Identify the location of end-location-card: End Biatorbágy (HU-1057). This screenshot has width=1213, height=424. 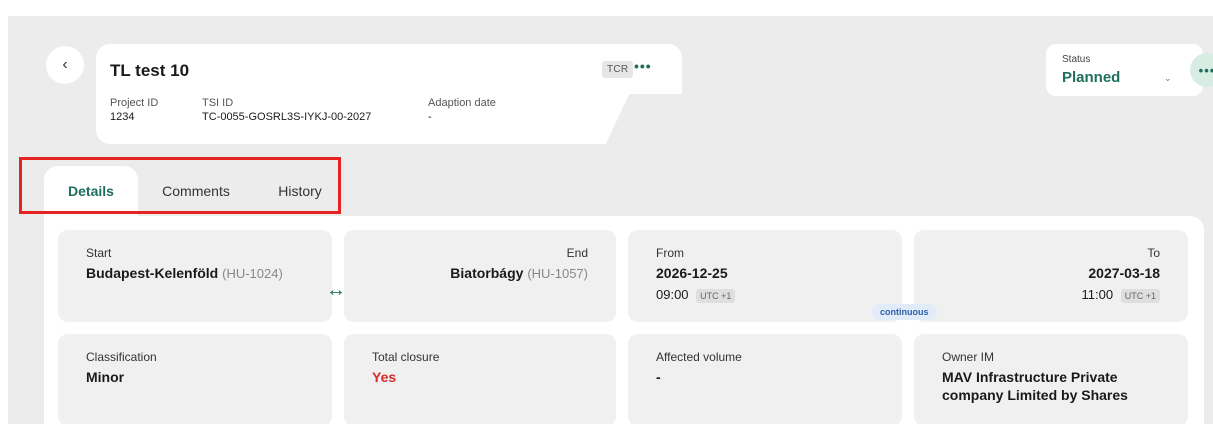
(480, 276).